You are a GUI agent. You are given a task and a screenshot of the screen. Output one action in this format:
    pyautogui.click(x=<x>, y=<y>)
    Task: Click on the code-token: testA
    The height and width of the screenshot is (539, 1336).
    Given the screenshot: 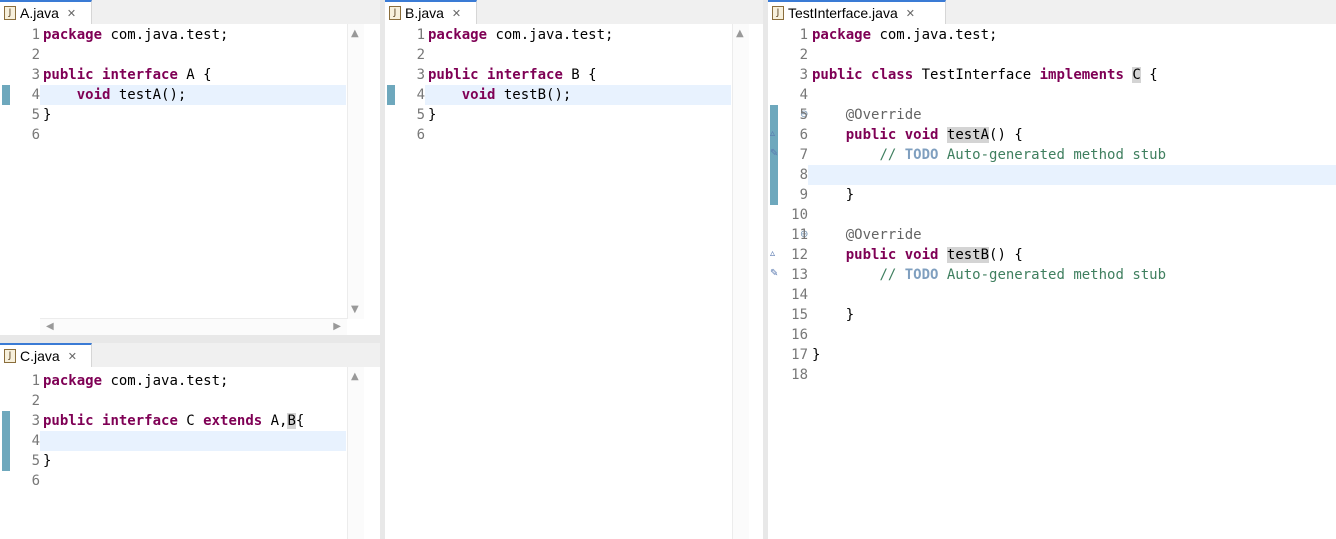 What is the action you would take?
    pyautogui.click(x=968, y=135)
    